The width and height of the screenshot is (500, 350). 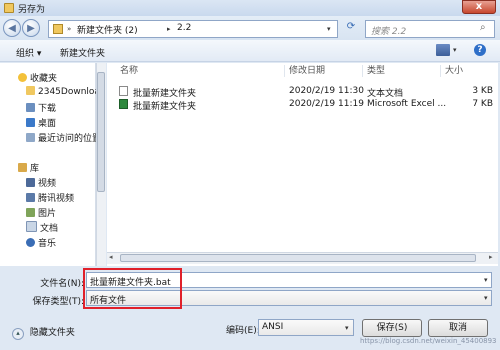 I want to click on nav-item-label: 桌面, so click(x=47, y=124).